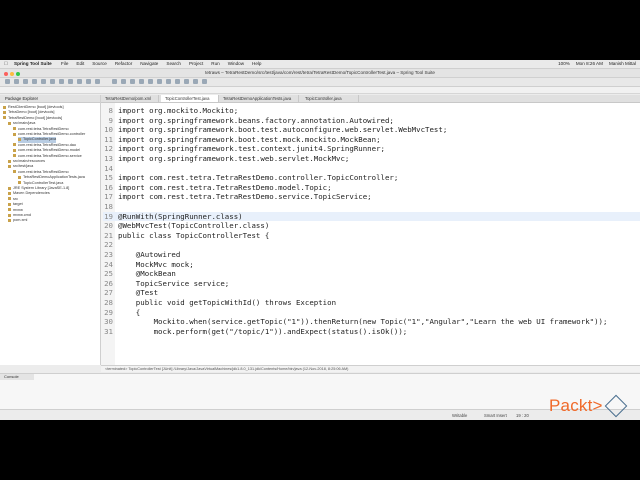  I want to click on menu-source: Source, so click(99, 63).